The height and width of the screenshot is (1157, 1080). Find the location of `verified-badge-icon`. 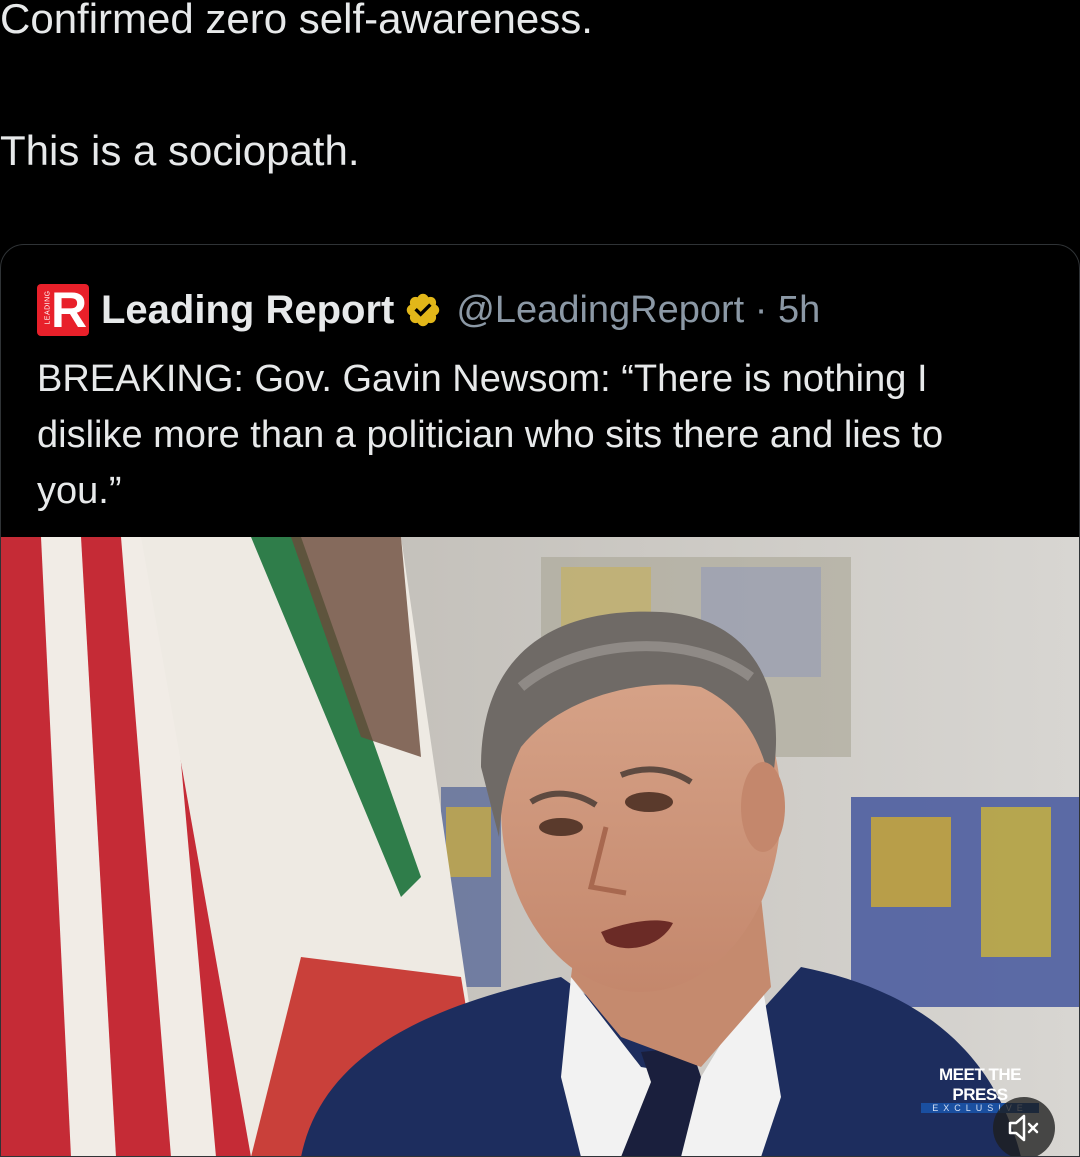

verified-badge-icon is located at coordinates (423, 310).